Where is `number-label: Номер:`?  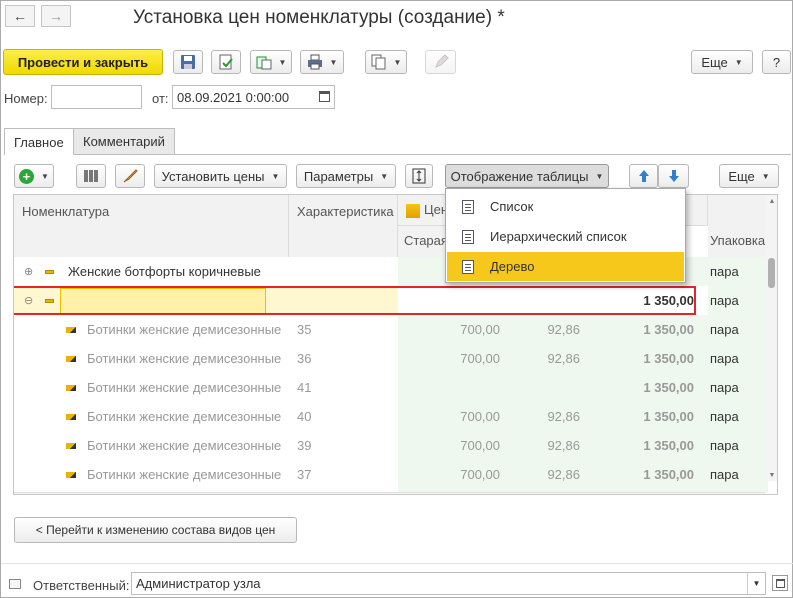 number-label: Номер: is located at coordinates (26, 98).